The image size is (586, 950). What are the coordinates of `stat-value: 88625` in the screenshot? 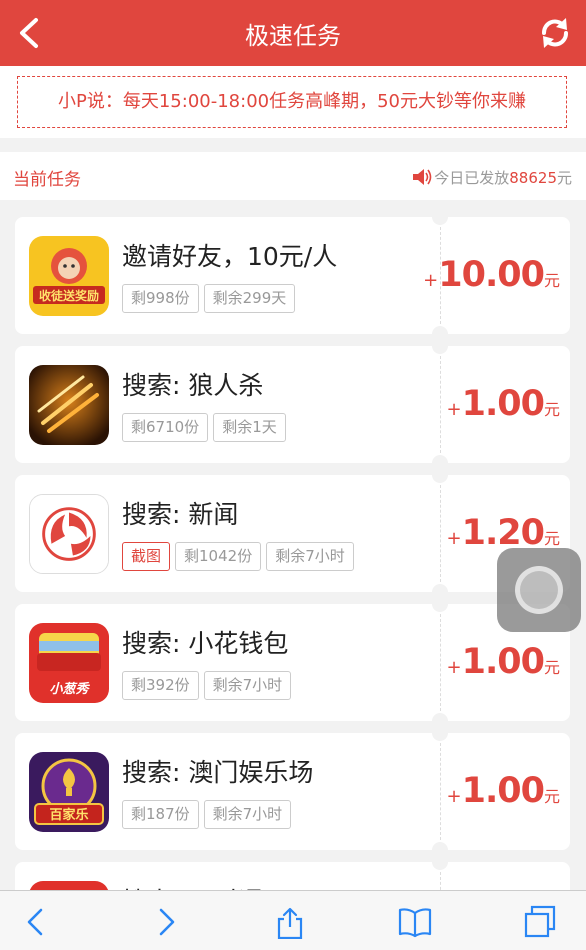 It's located at (533, 178).